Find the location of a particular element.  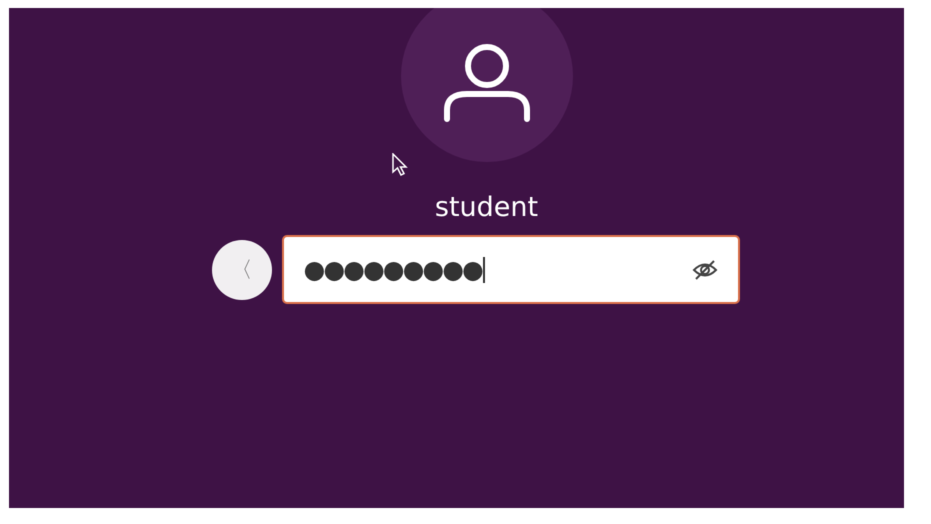

eye-slash-icon is located at coordinates (705, 269).